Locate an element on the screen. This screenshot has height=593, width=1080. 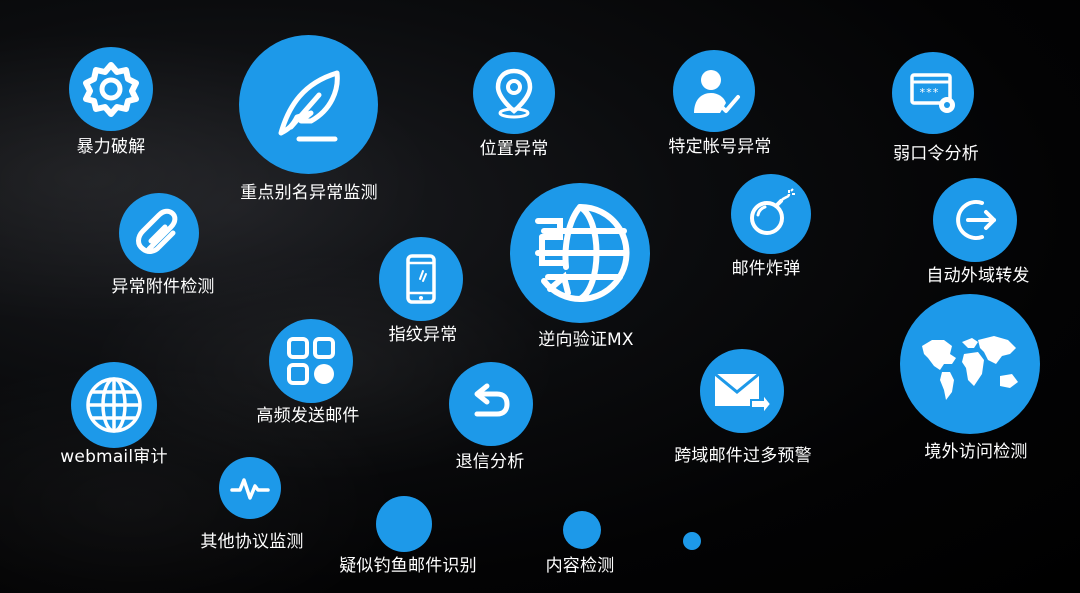
weak-password-circle: *** is located at coordinates (933, 93).